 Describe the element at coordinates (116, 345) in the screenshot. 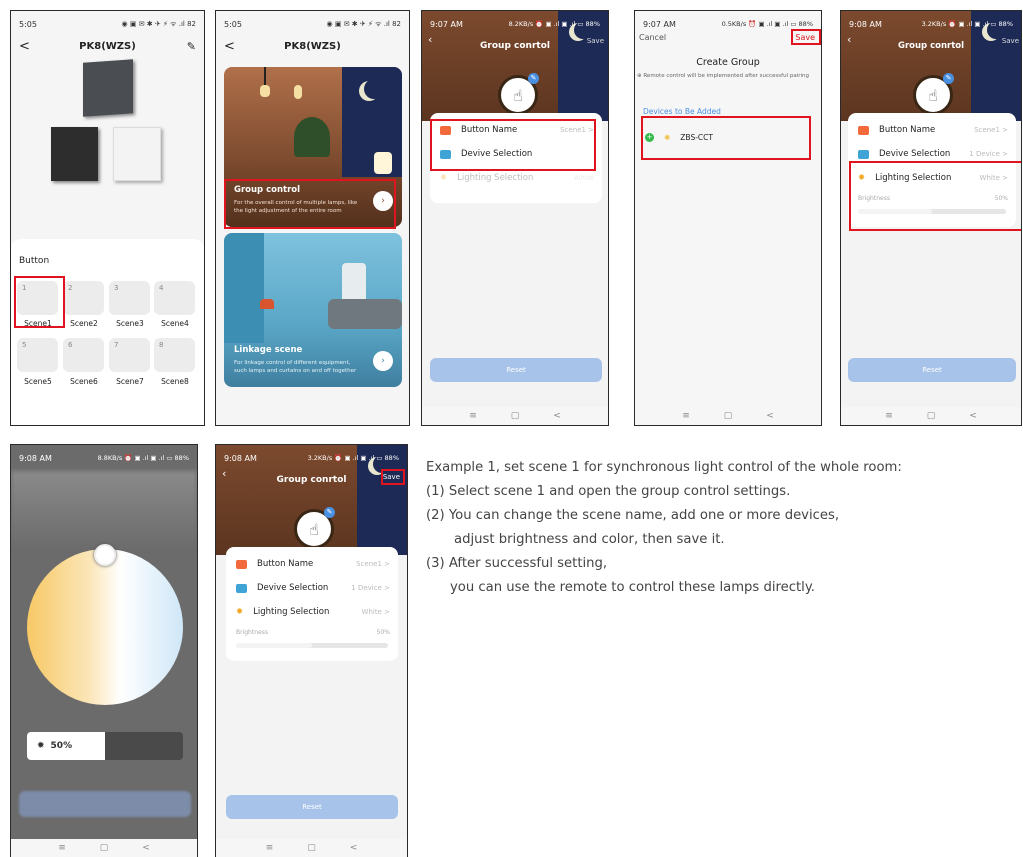

I see `scene-num: 7` at that location.